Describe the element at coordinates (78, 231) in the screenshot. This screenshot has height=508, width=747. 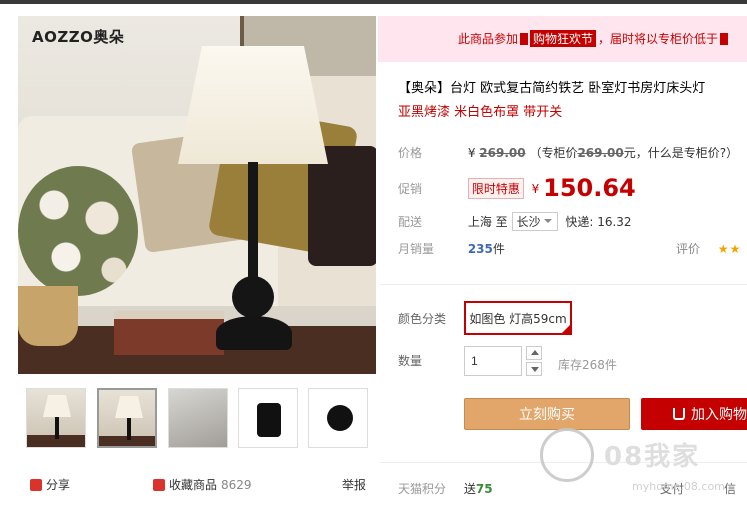
I see `image-flowers` at that location.